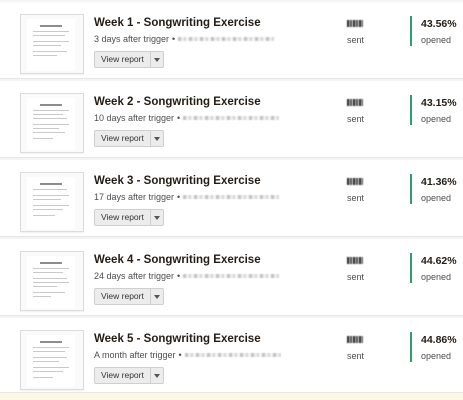 Image resolution: width=463 pixels, height=400 pixels. I want to click on email-subtitle: 3 days after trigger •, so click(184, 39).